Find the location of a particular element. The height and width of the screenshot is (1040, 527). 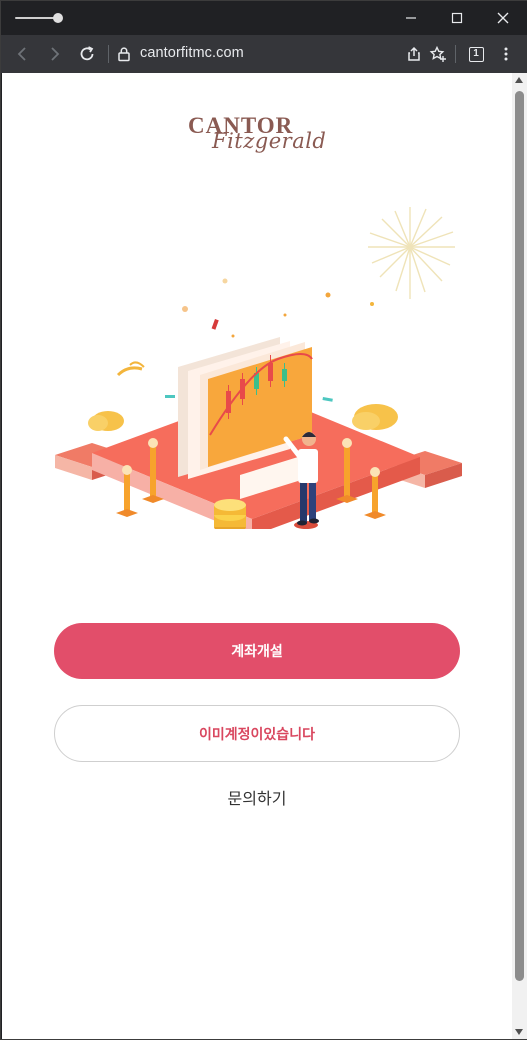

minimize-icon is located at coordinates (411, 18).